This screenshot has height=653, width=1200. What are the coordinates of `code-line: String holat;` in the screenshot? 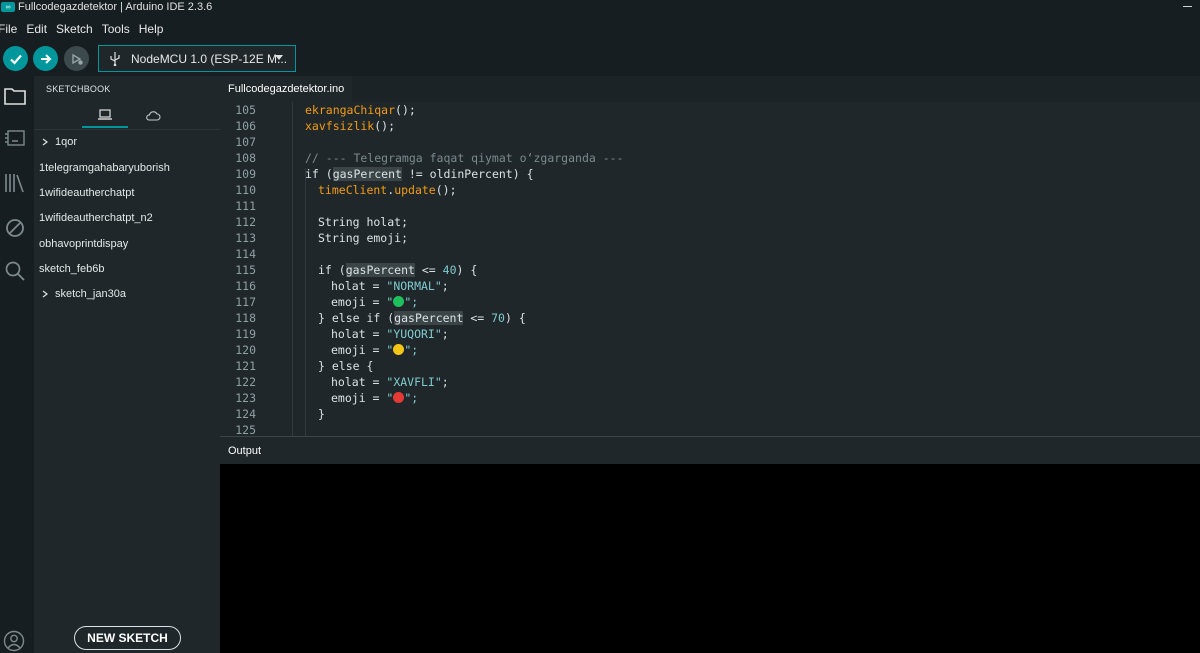 It's located at (363, 222).